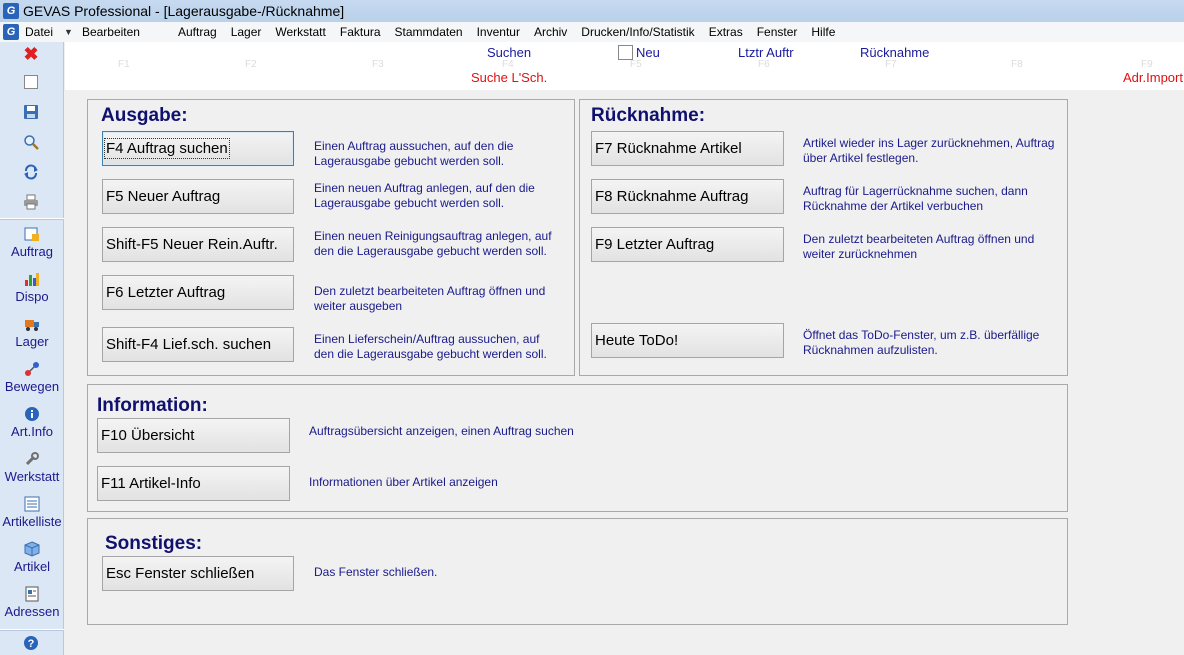 This screenshot has width=1184, height=655. What do you see at coordinates (251, 64) in the screenshot?
I see `fkey-label: F2` at bounding box center [251, 64].